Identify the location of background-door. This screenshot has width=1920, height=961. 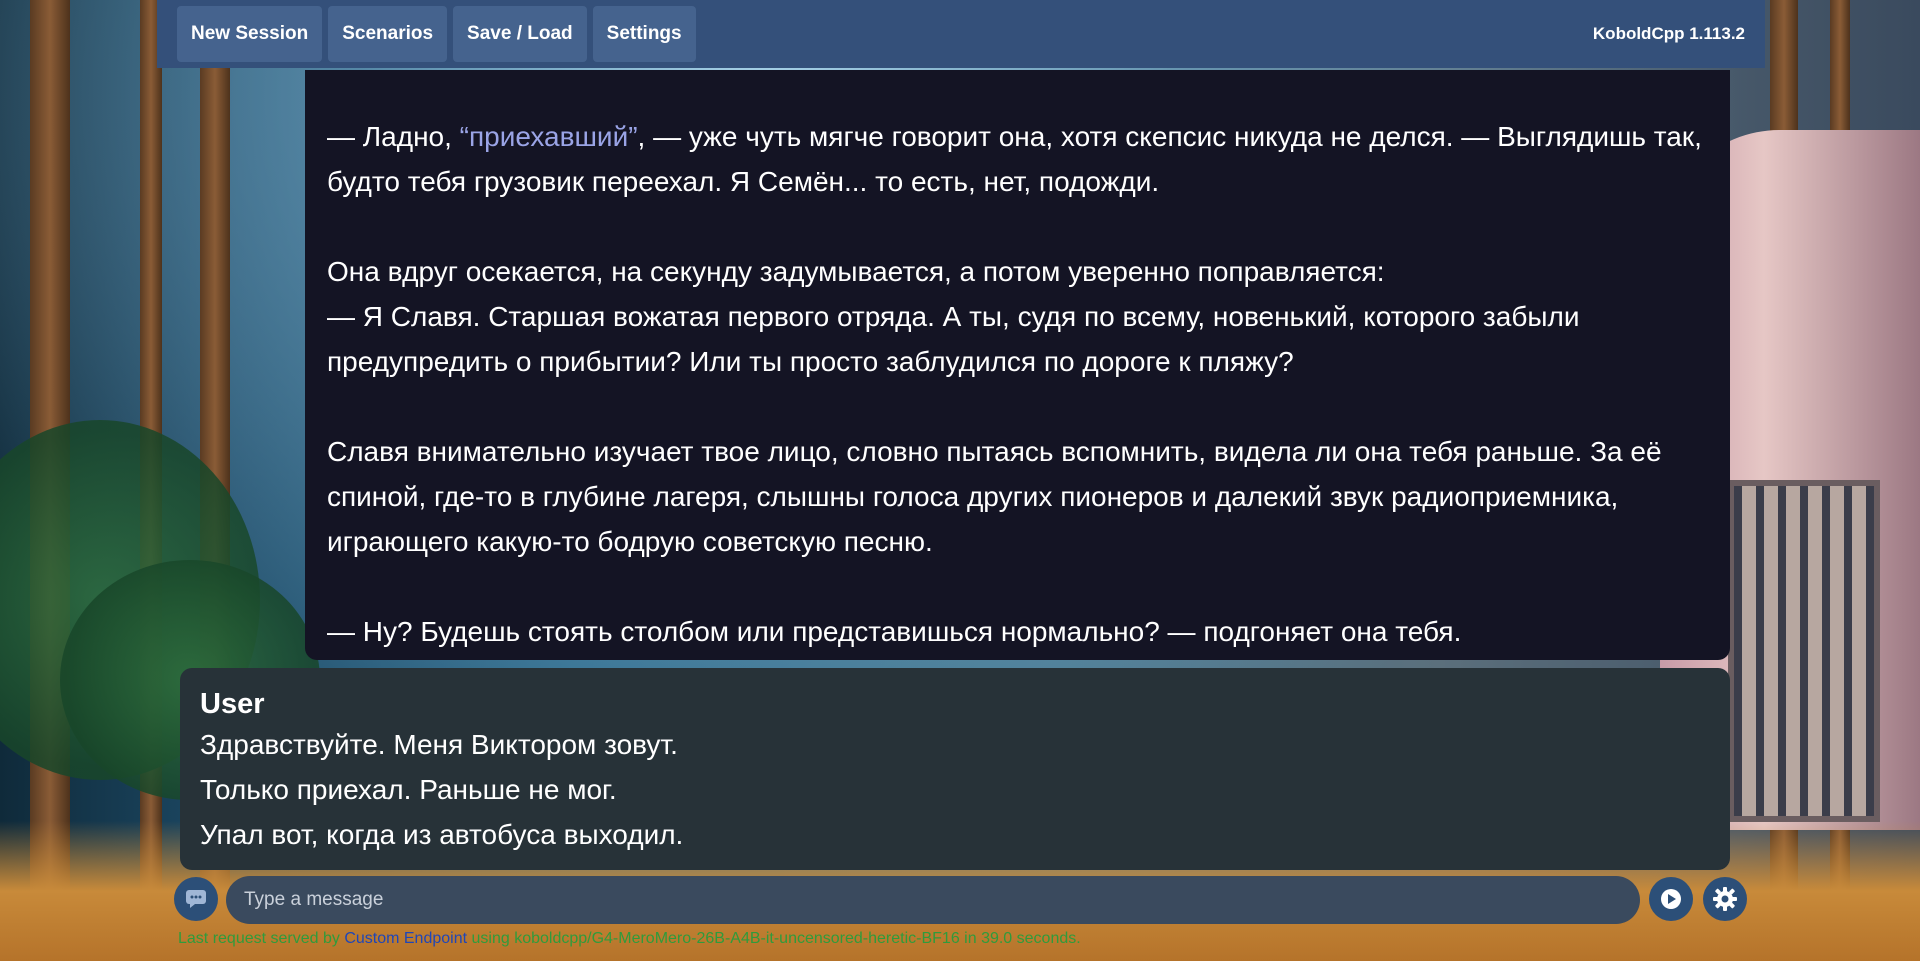
(1804, 651).